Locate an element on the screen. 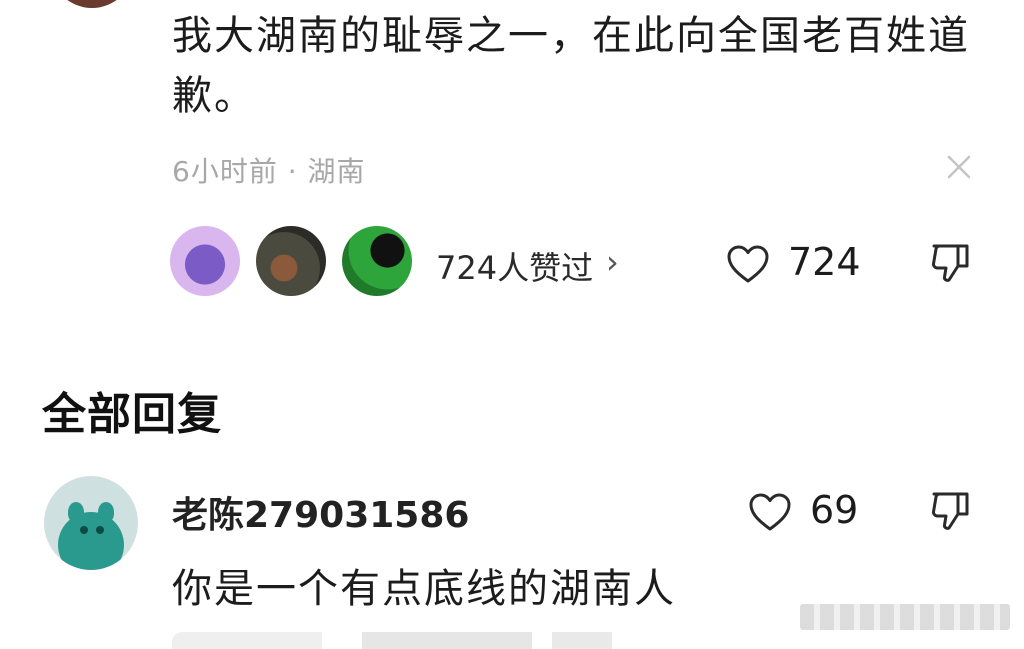 Image resolution: width=1024 pixels, height=649 pixels. original-commenter-avatar is located at coordinates (92, 4).